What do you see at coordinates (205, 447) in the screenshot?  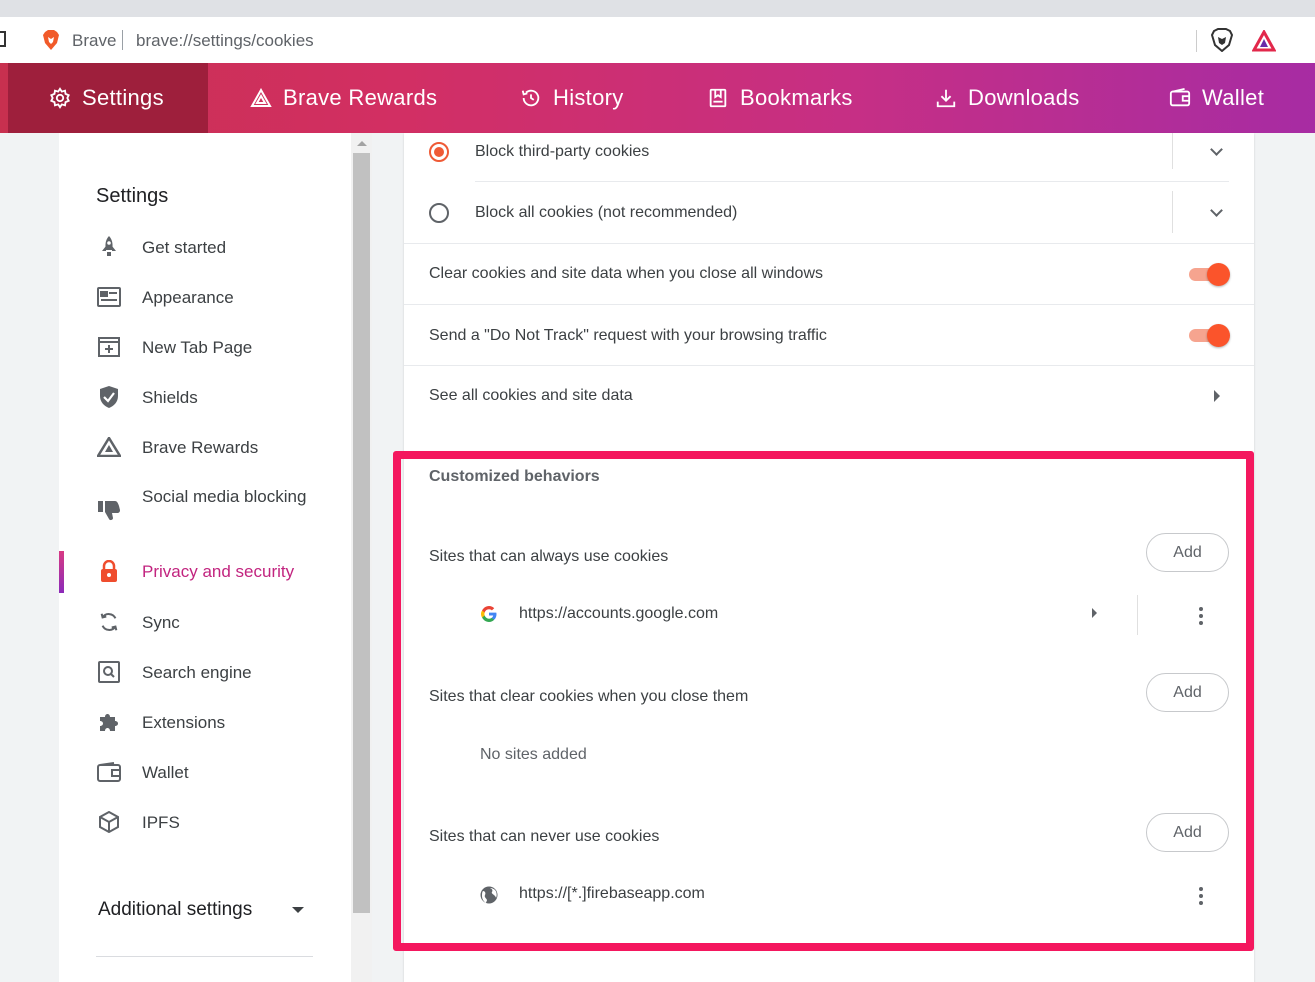 I see `sidebar-item-brave-rewards: Brave Rewards` at bounding box center [205, 447].